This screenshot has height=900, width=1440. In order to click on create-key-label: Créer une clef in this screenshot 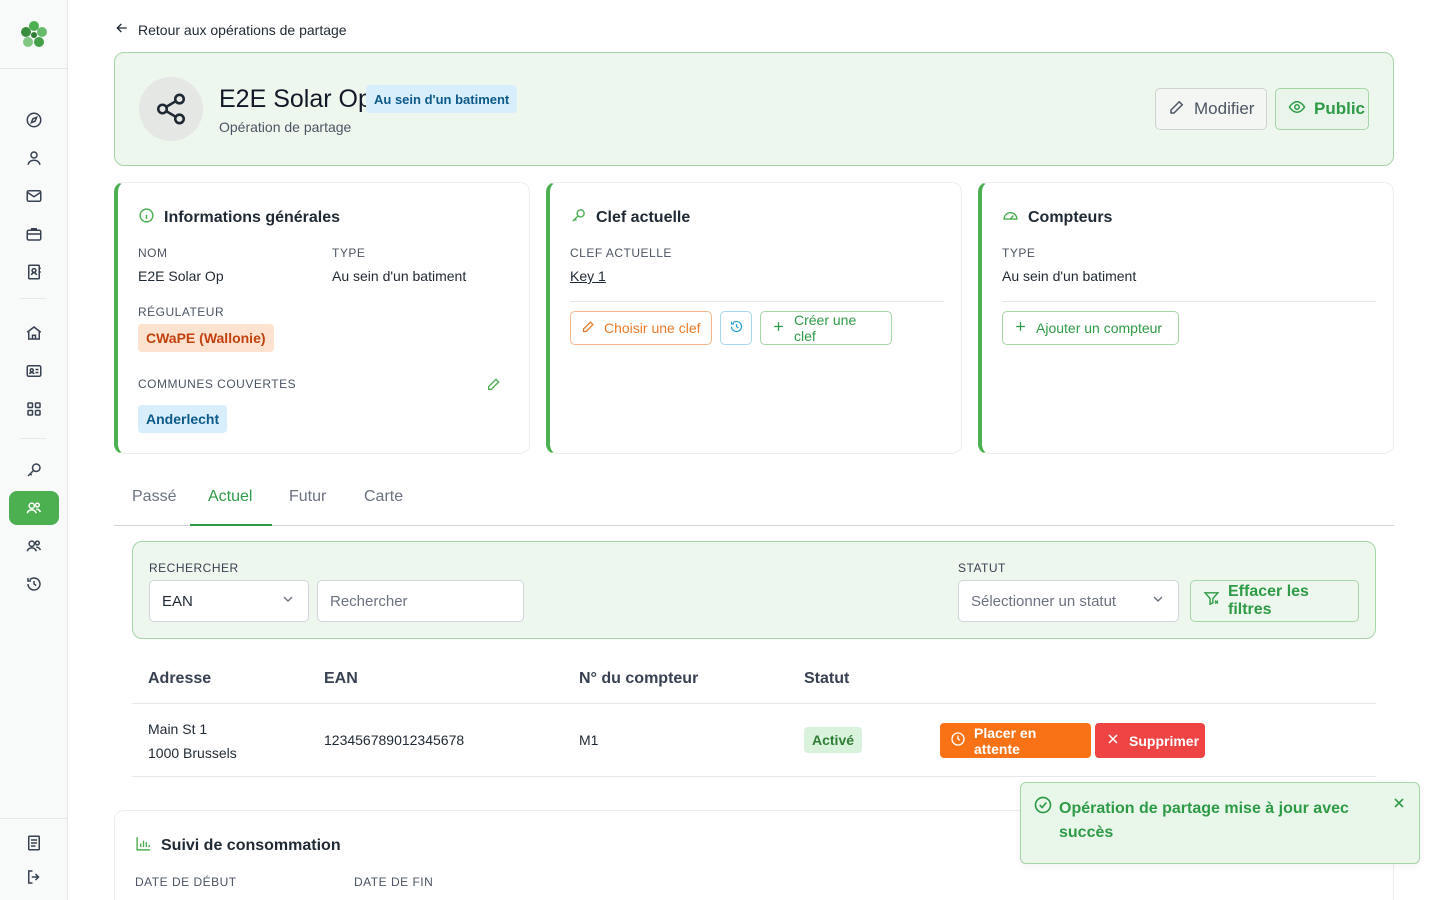, I will do `click(825, 328)`.